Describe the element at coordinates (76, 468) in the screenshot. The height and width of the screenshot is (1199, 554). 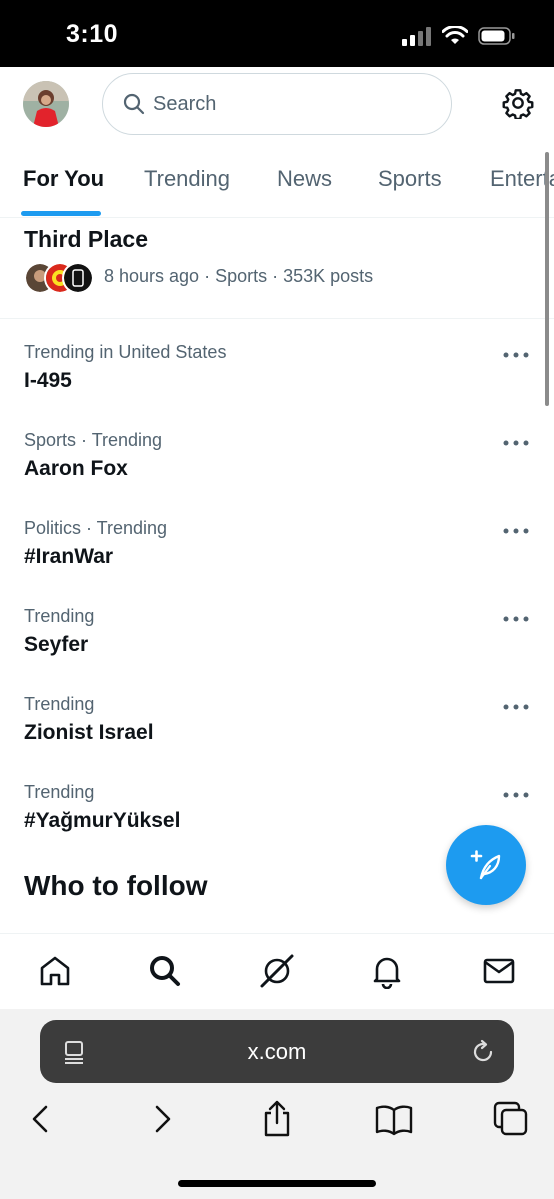
I see `trend-title: Aaron Fox` at that location.